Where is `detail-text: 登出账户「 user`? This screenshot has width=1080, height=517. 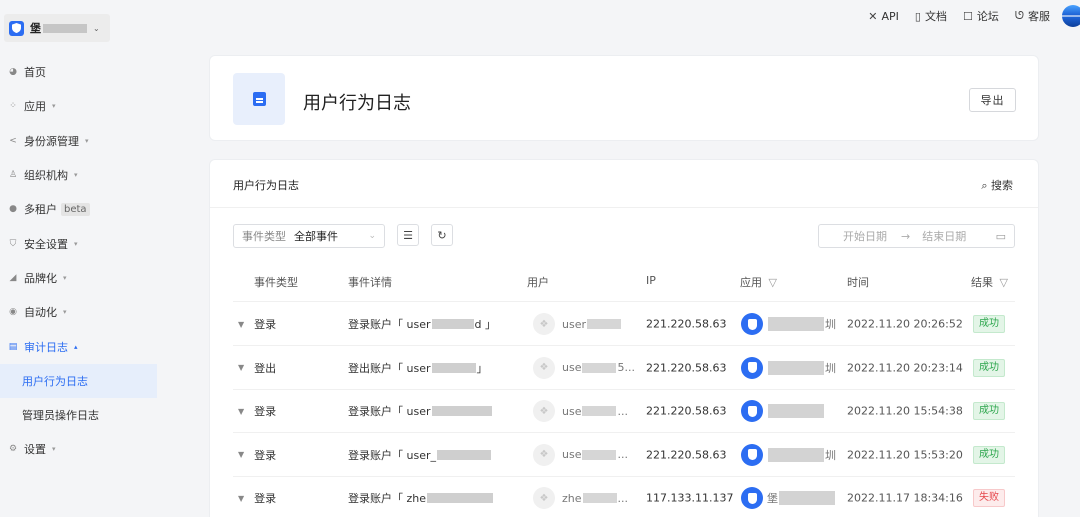
detail-text: 登出账户「 user is located at coordinates (389, 368).